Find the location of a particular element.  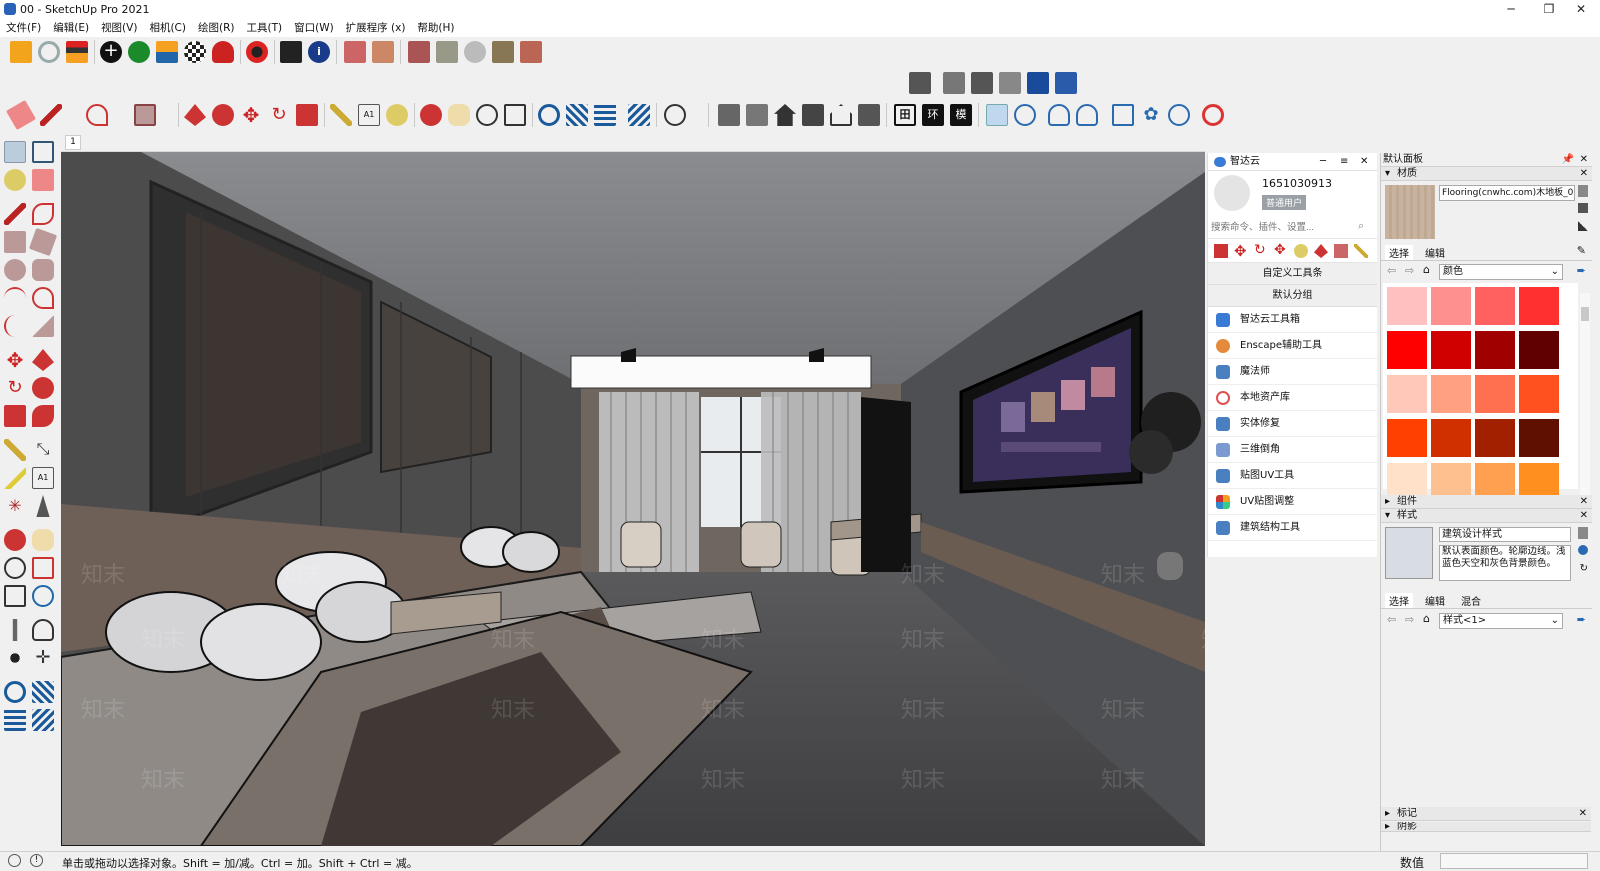

grid-texture-icon is located at coordinates (383, 52).